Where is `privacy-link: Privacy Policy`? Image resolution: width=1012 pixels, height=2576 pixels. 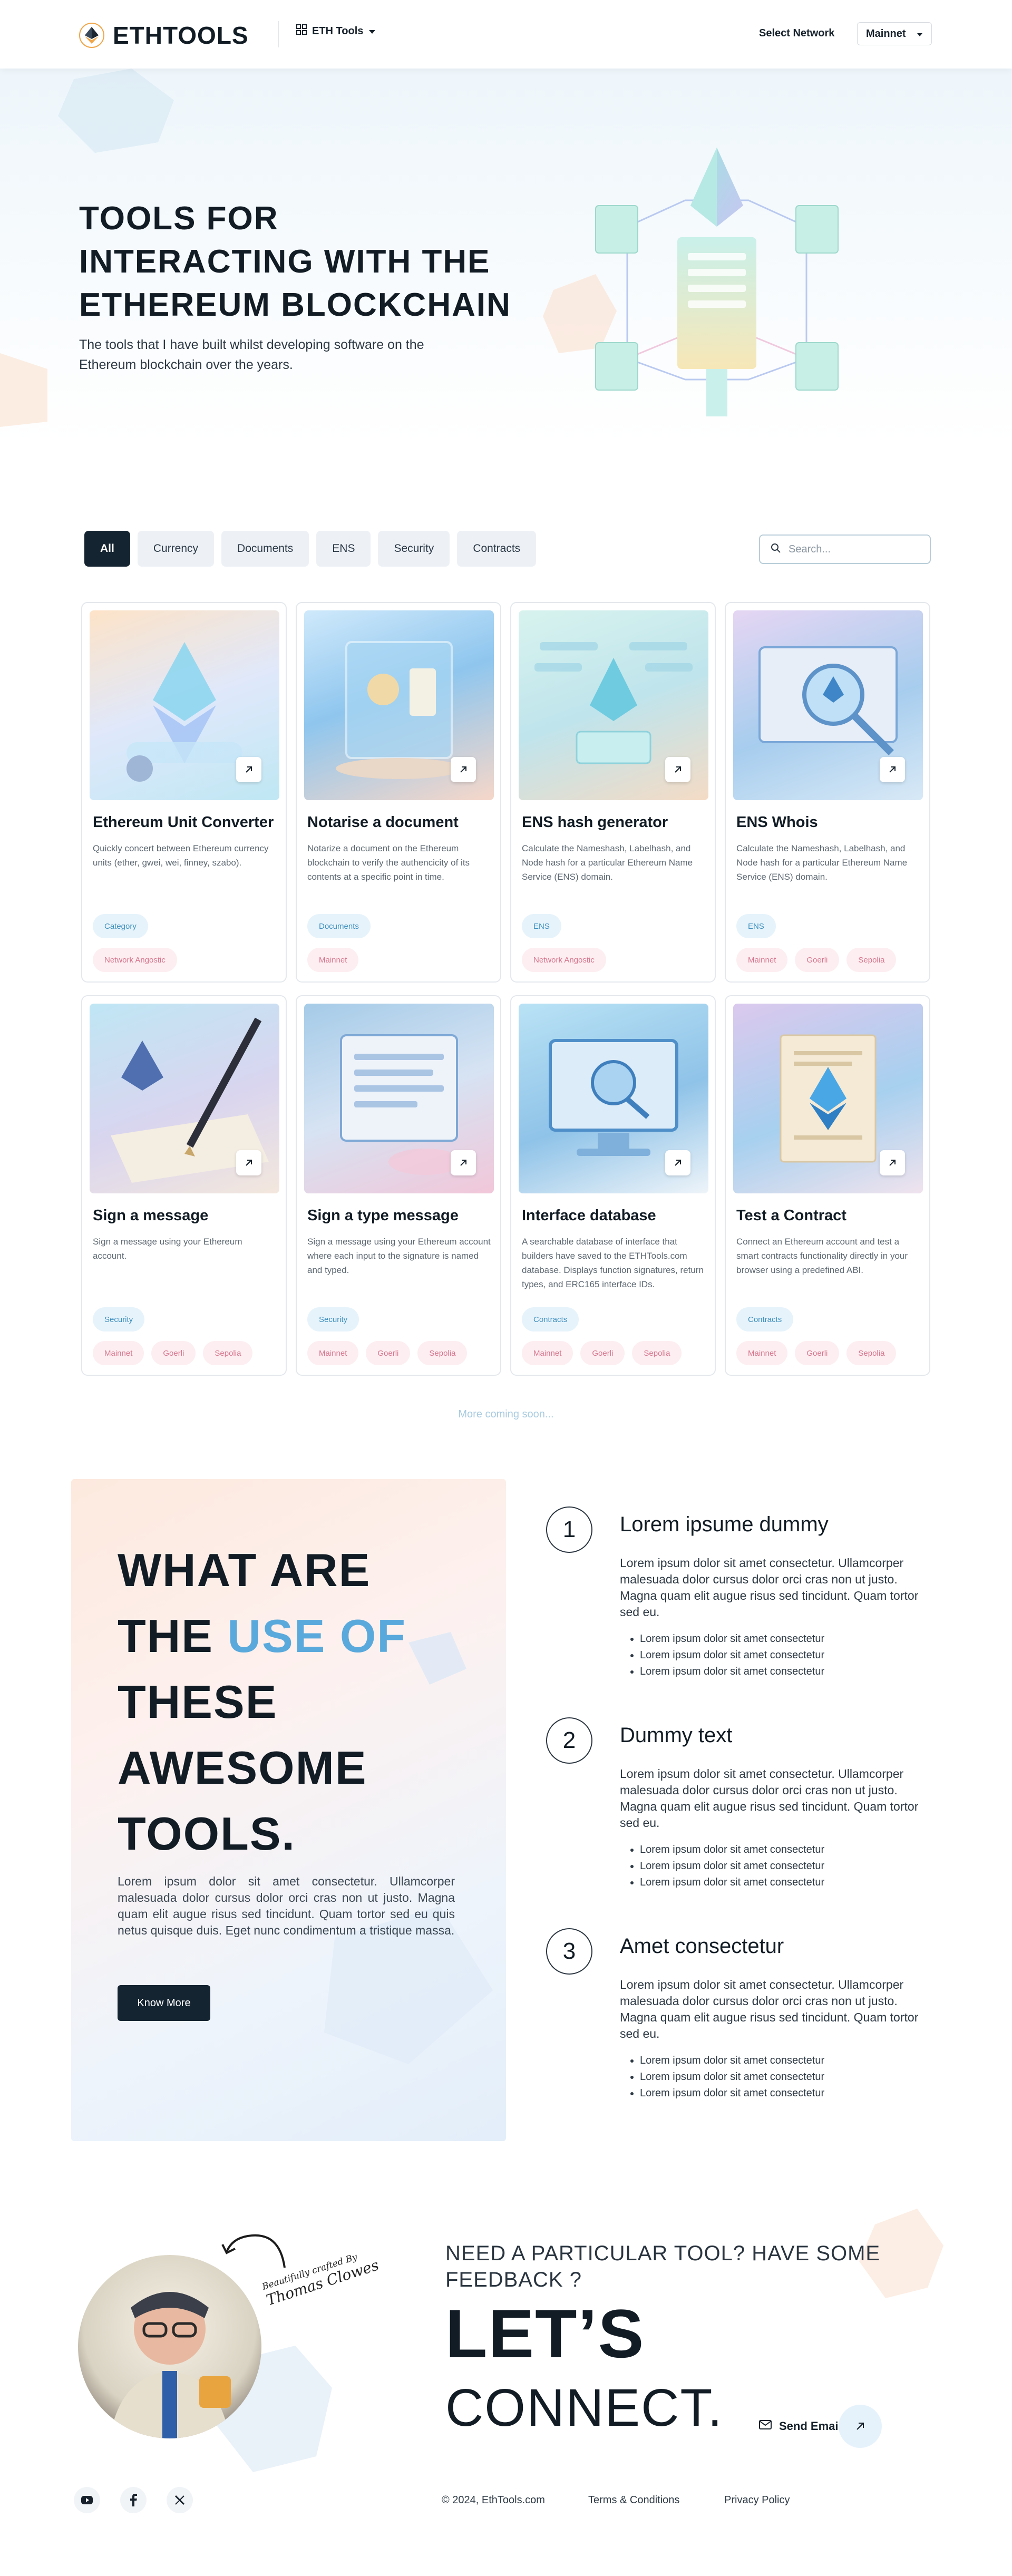 privacy-link: Privacy Policy is located at coordinates (757, 2500).